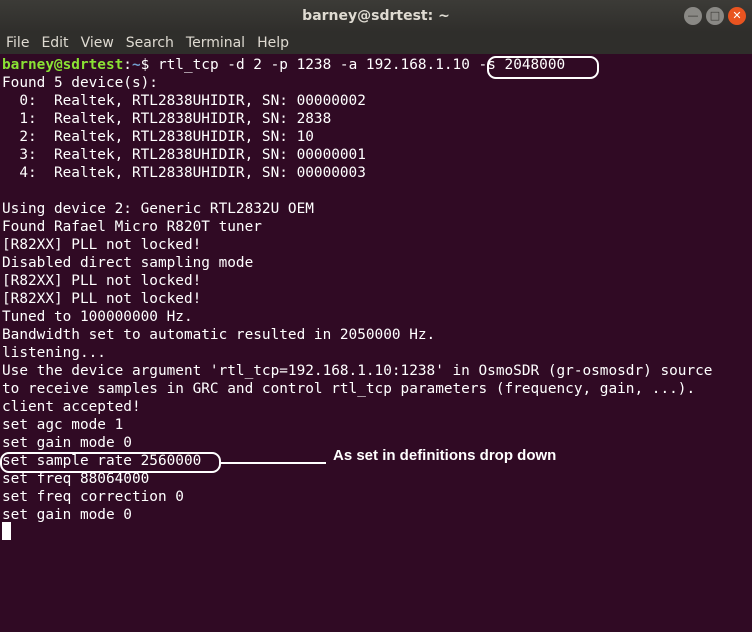  What do you see at coordinates (71, 407) in the screenshot?
I see `output-line: client accepted!` at bounding box center [71, 407].